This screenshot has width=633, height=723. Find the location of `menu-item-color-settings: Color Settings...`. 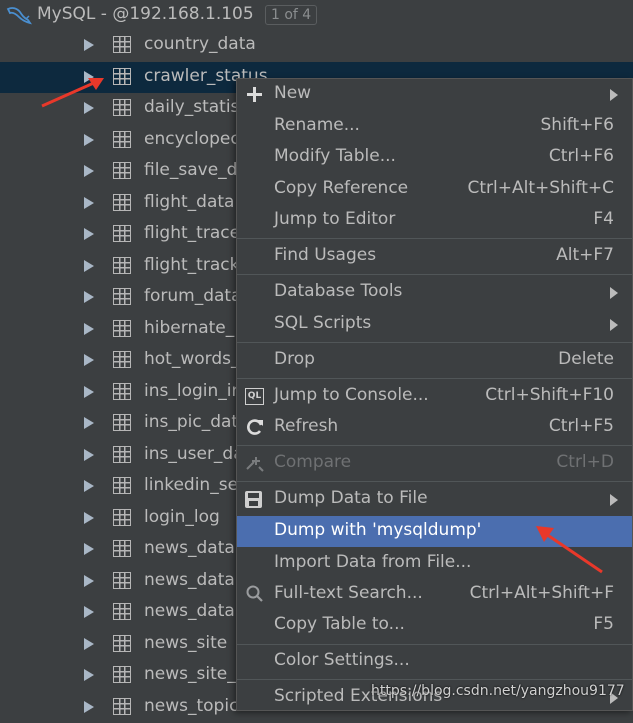

menu-item-color-settings: Color Settings... is located at coordinates (434, 661).